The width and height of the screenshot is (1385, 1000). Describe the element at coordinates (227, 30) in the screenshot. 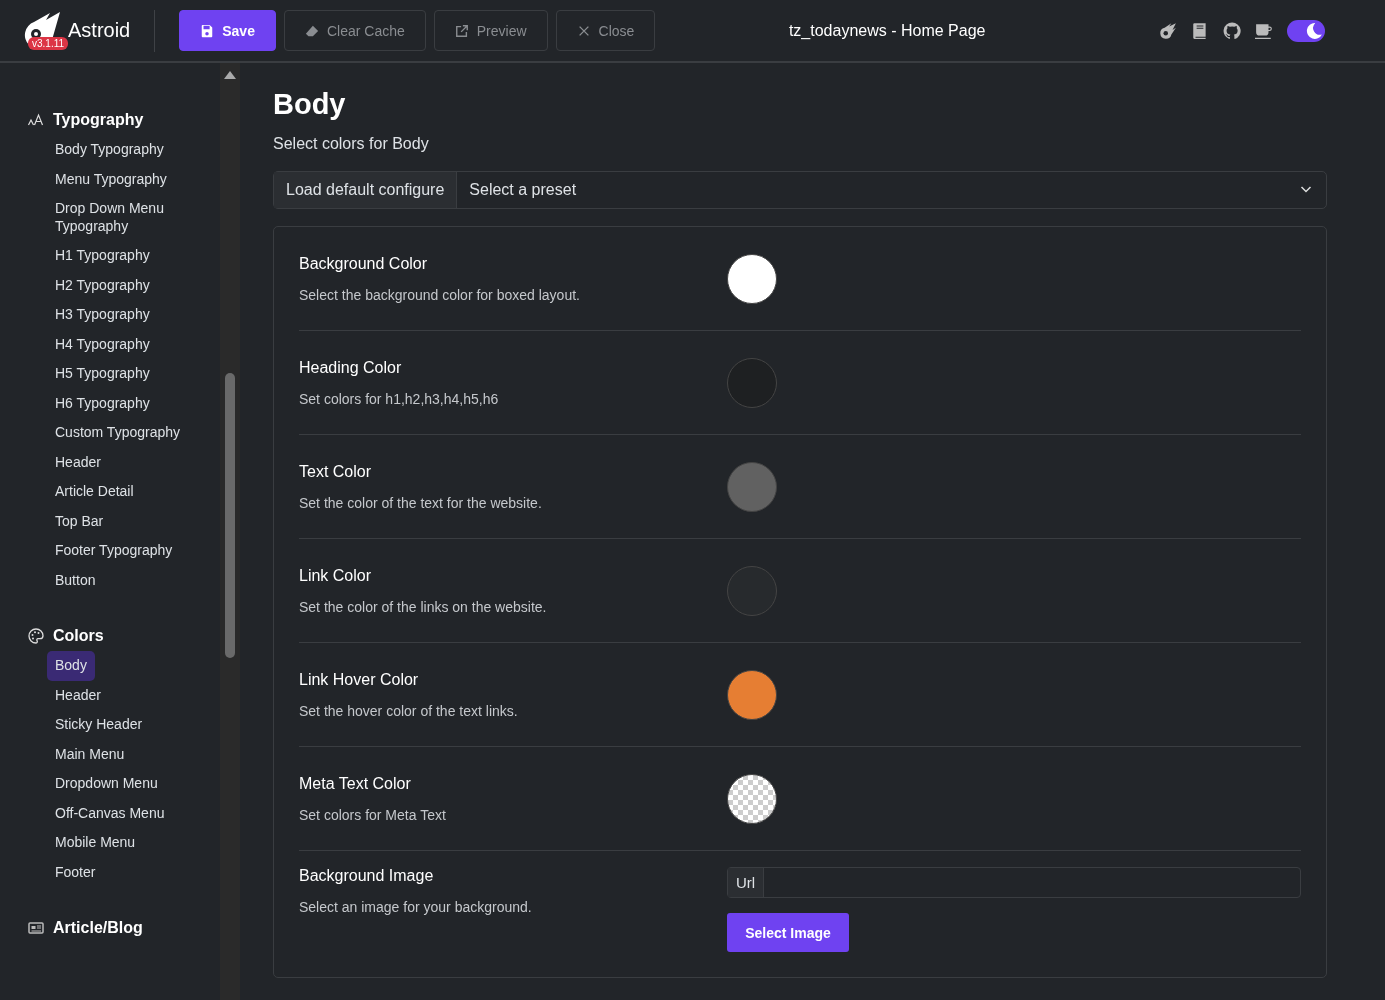

I see `toolbar-button: Save` at that location.